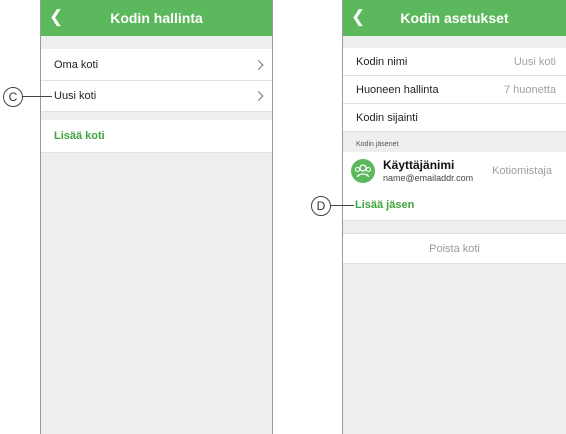 The width and height of the screenshot is (566, 434). I want to click on page-title: Kodin hallinta, so click(156, 18).